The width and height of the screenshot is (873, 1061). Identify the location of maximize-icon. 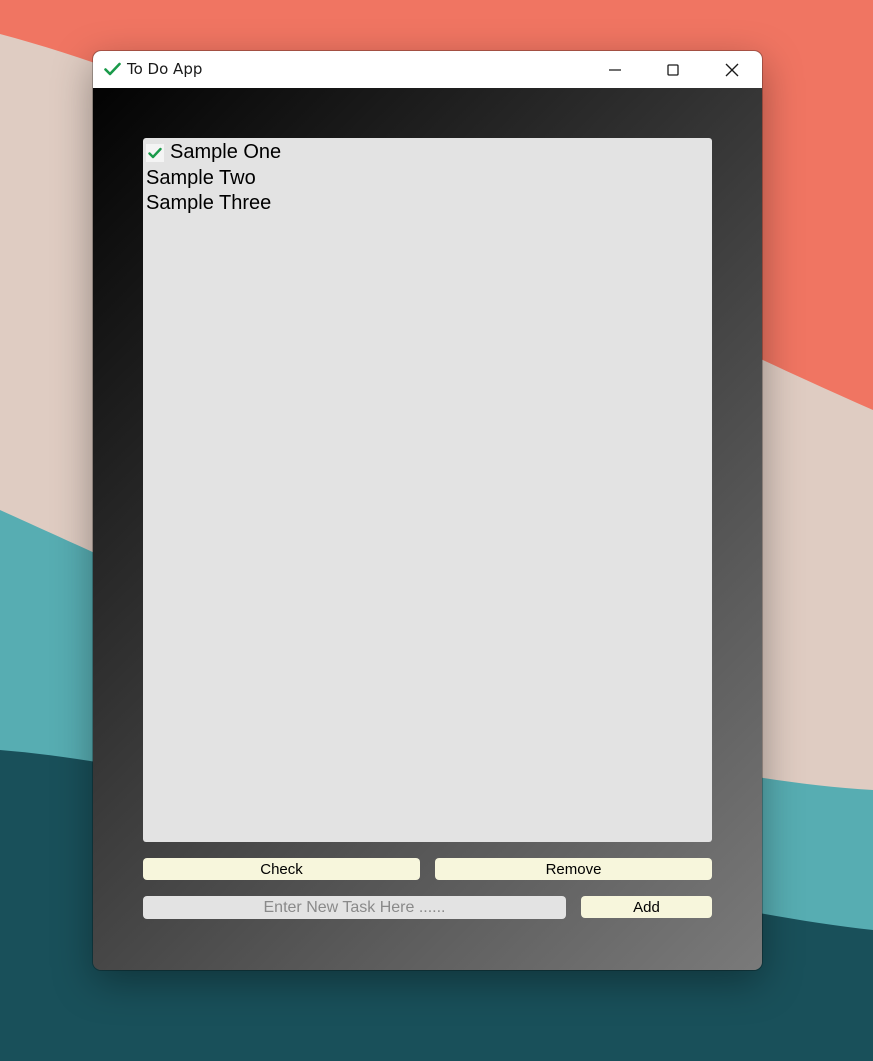
(673, 69).